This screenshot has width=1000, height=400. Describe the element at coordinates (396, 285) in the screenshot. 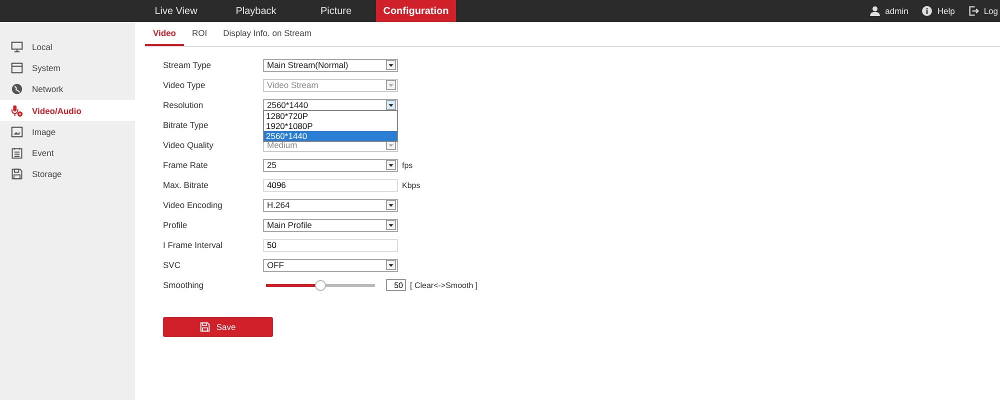

I see `value-field: 50` at that location.